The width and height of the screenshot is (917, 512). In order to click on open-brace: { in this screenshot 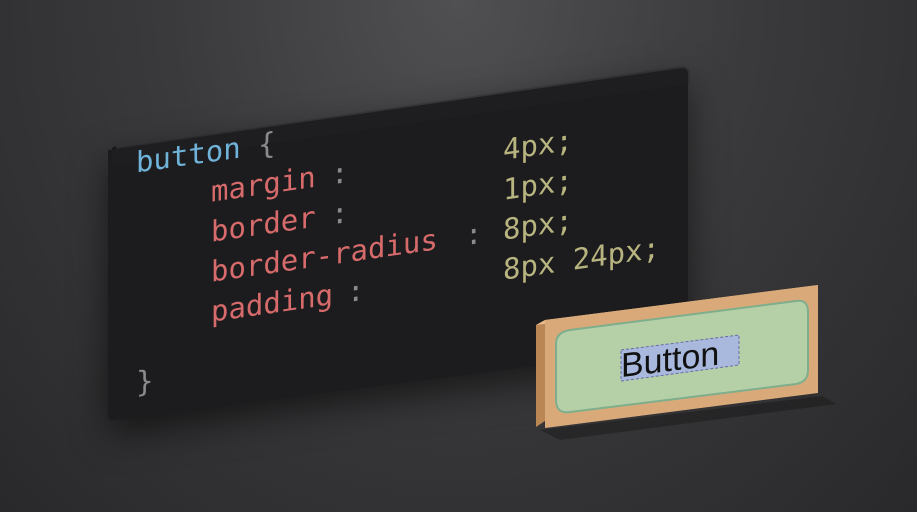, I will do `click(266, 144)`.